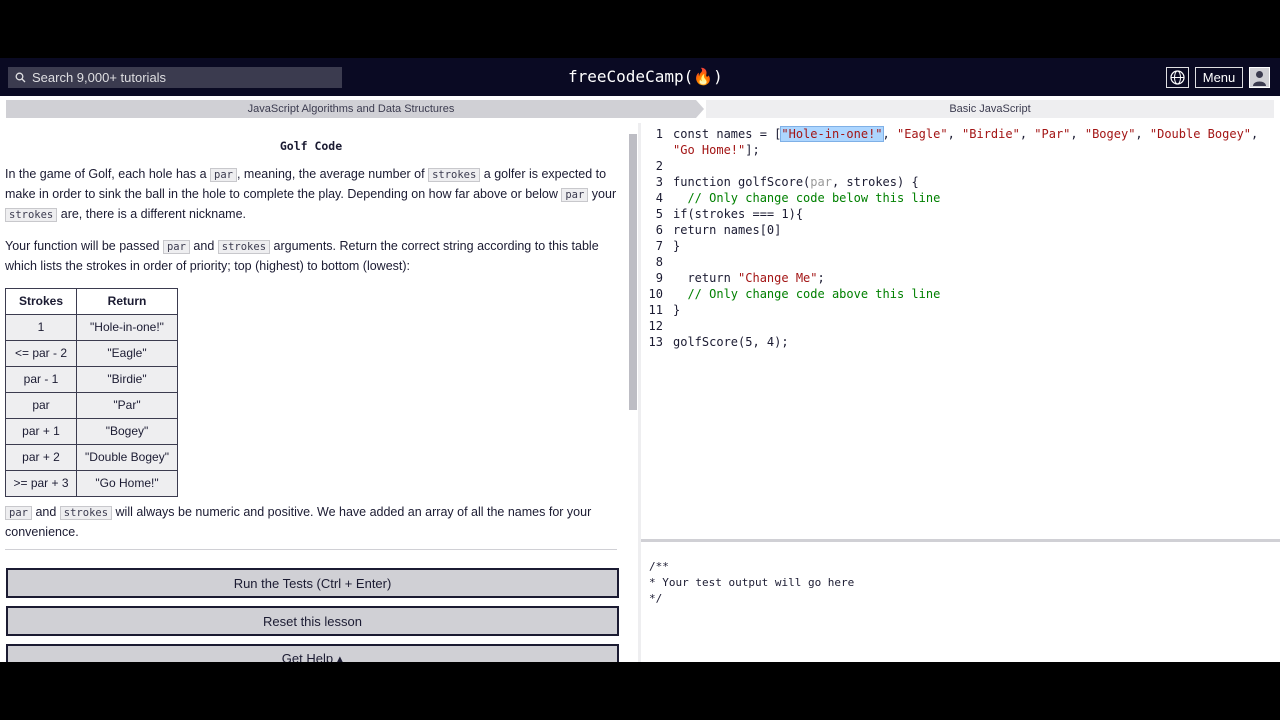 Image resolution: width=1280 pixels, height=720 pixels. What do you see at coordinates (700, 109) in the screenshot?
I see `breadcrumb-arrow` at bounding box center [700, 109].